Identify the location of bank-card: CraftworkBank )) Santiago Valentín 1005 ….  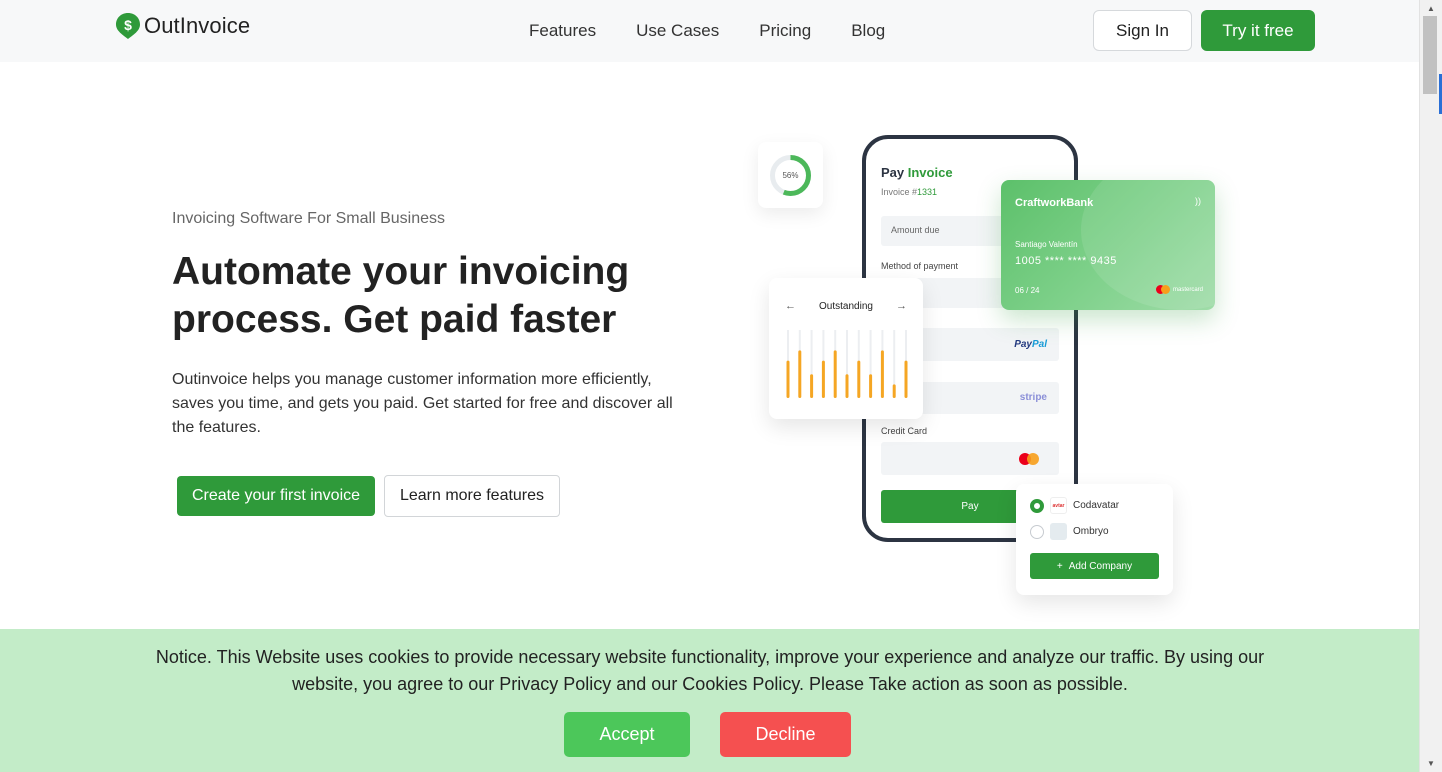
(1108, 245).